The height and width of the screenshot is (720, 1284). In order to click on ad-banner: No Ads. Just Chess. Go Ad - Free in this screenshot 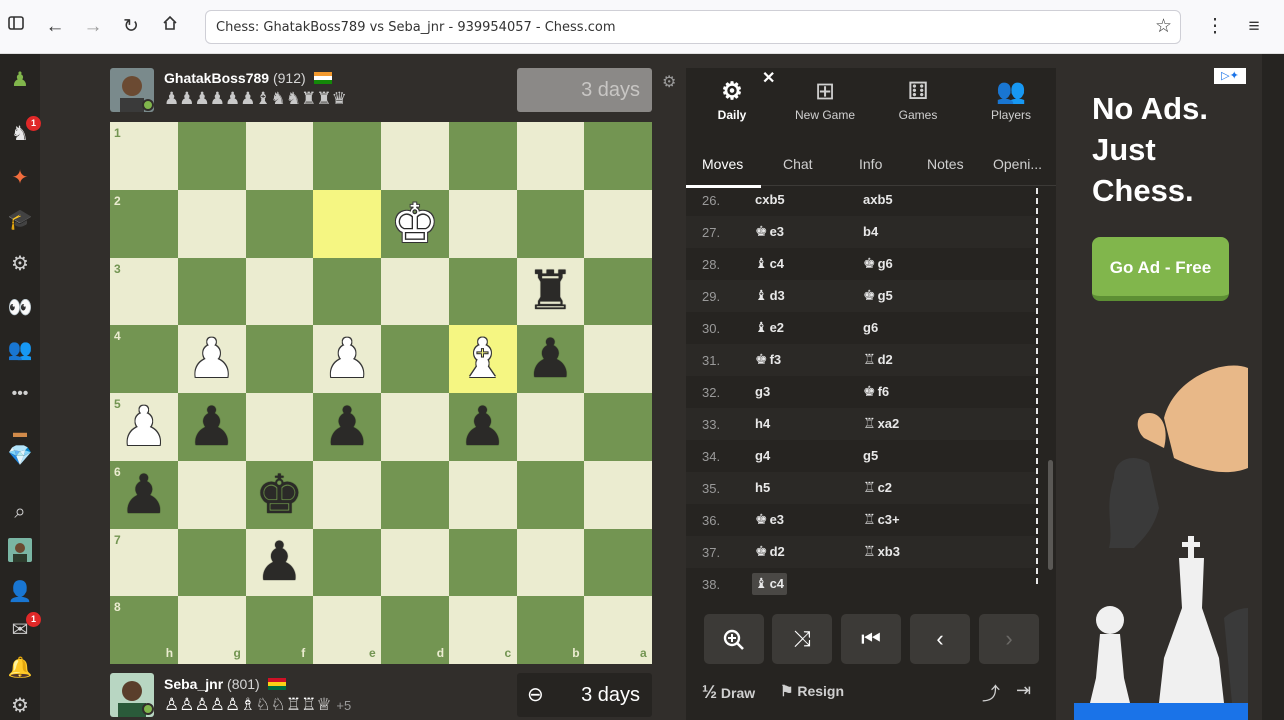, I will do `click(1161, 394)`.